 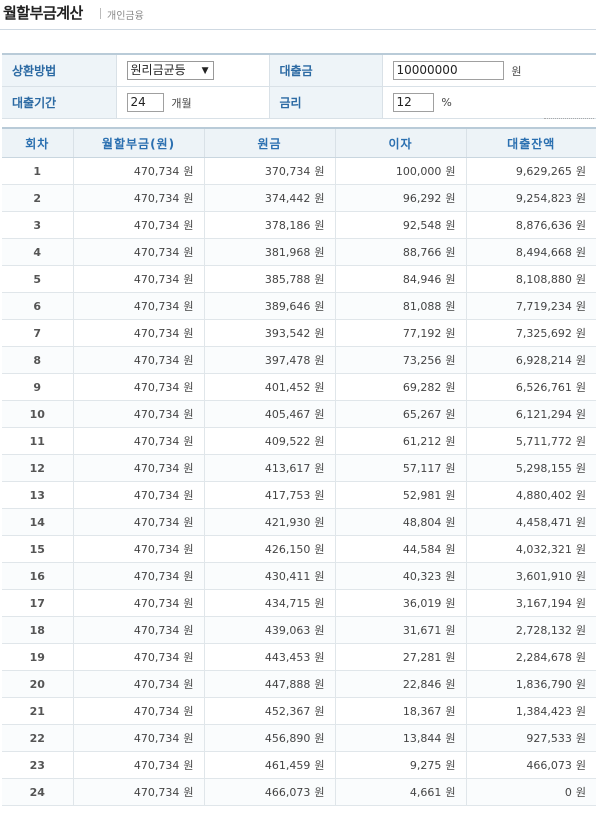 What do you see at coordinates (530, 225) in the screenshot?
I see `table-cell: 8,876,636 원` at bounding box center [530, 225].